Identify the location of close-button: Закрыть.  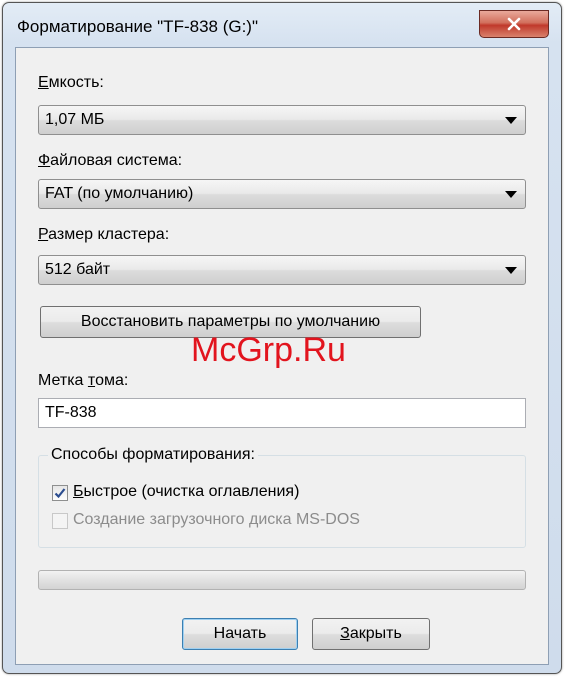
(371, 634).